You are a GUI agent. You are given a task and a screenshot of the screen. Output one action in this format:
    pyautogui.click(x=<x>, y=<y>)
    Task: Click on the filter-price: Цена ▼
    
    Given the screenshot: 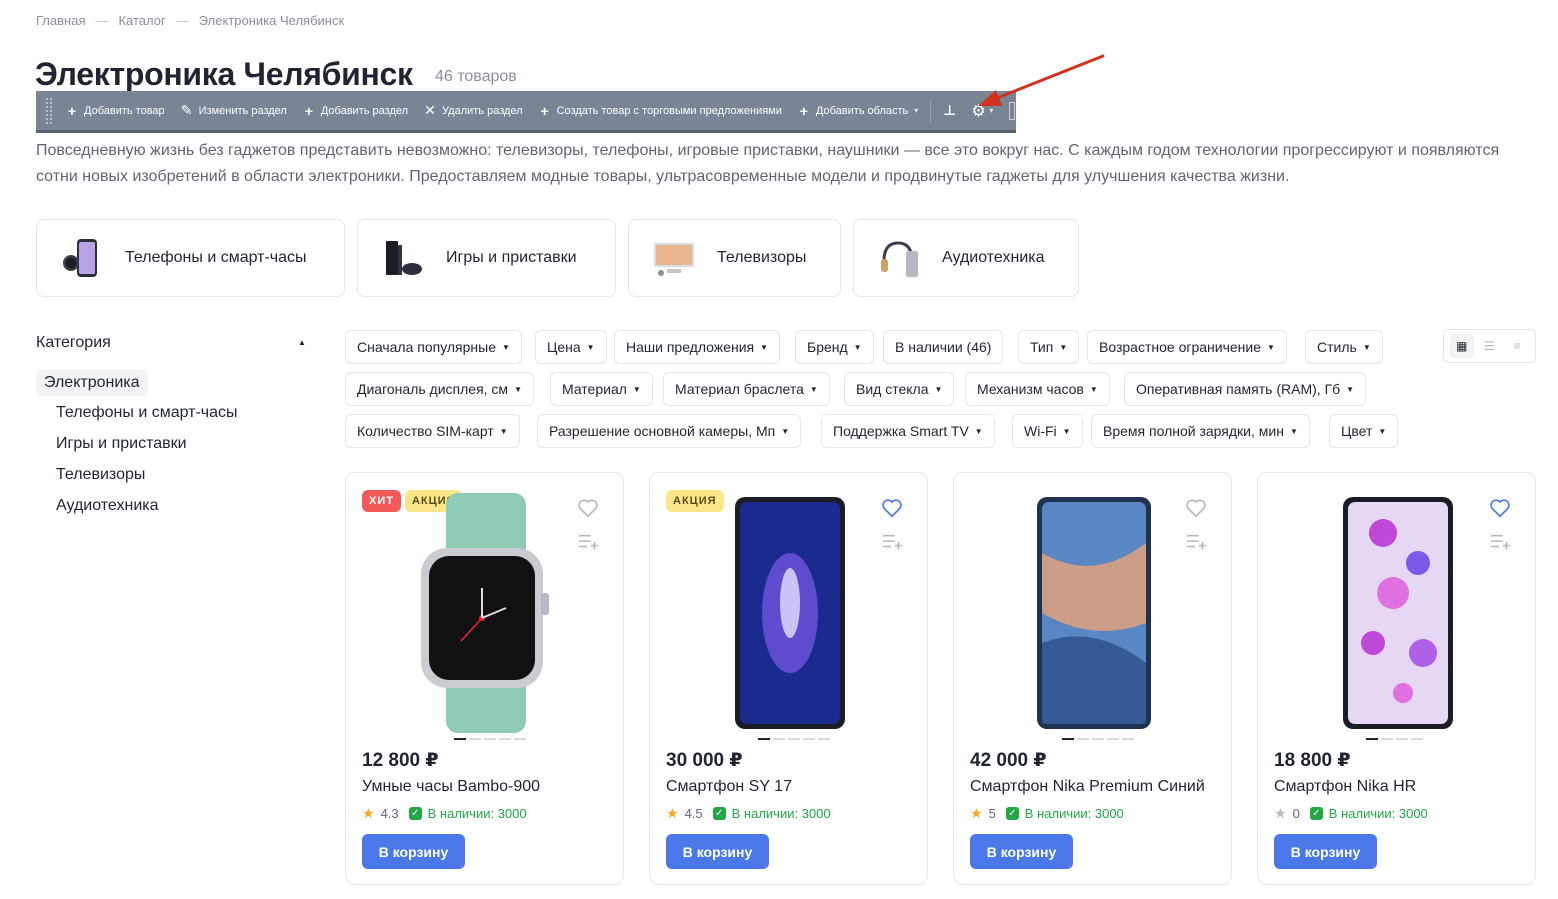 What is the action you would take?
    pyautogui.click(x=571, y=347)
    